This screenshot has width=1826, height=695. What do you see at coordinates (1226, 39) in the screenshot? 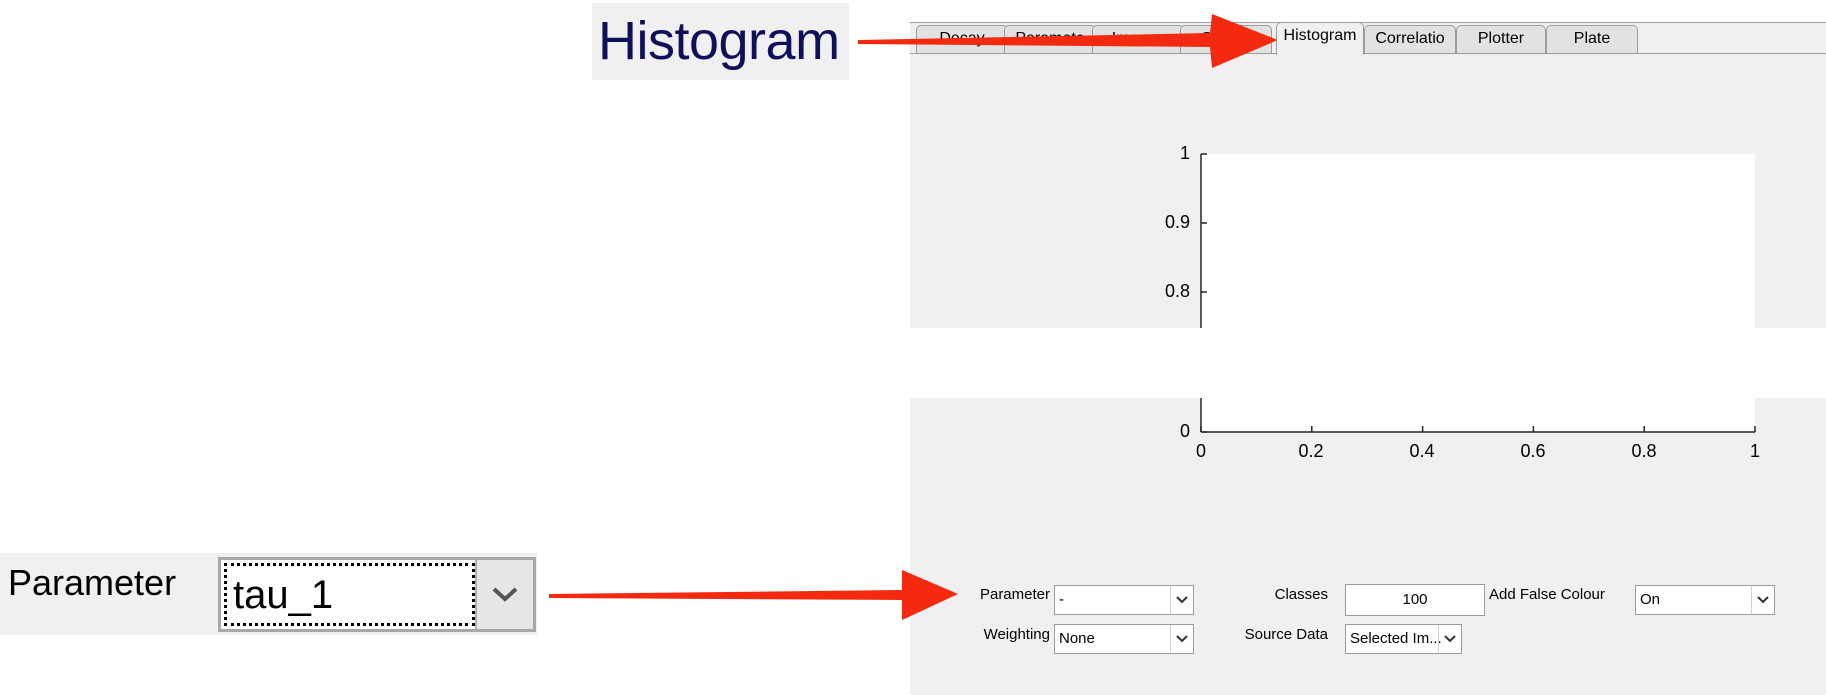
I see `tab-gallery: Gallery` at bounding box center [1226, 39].